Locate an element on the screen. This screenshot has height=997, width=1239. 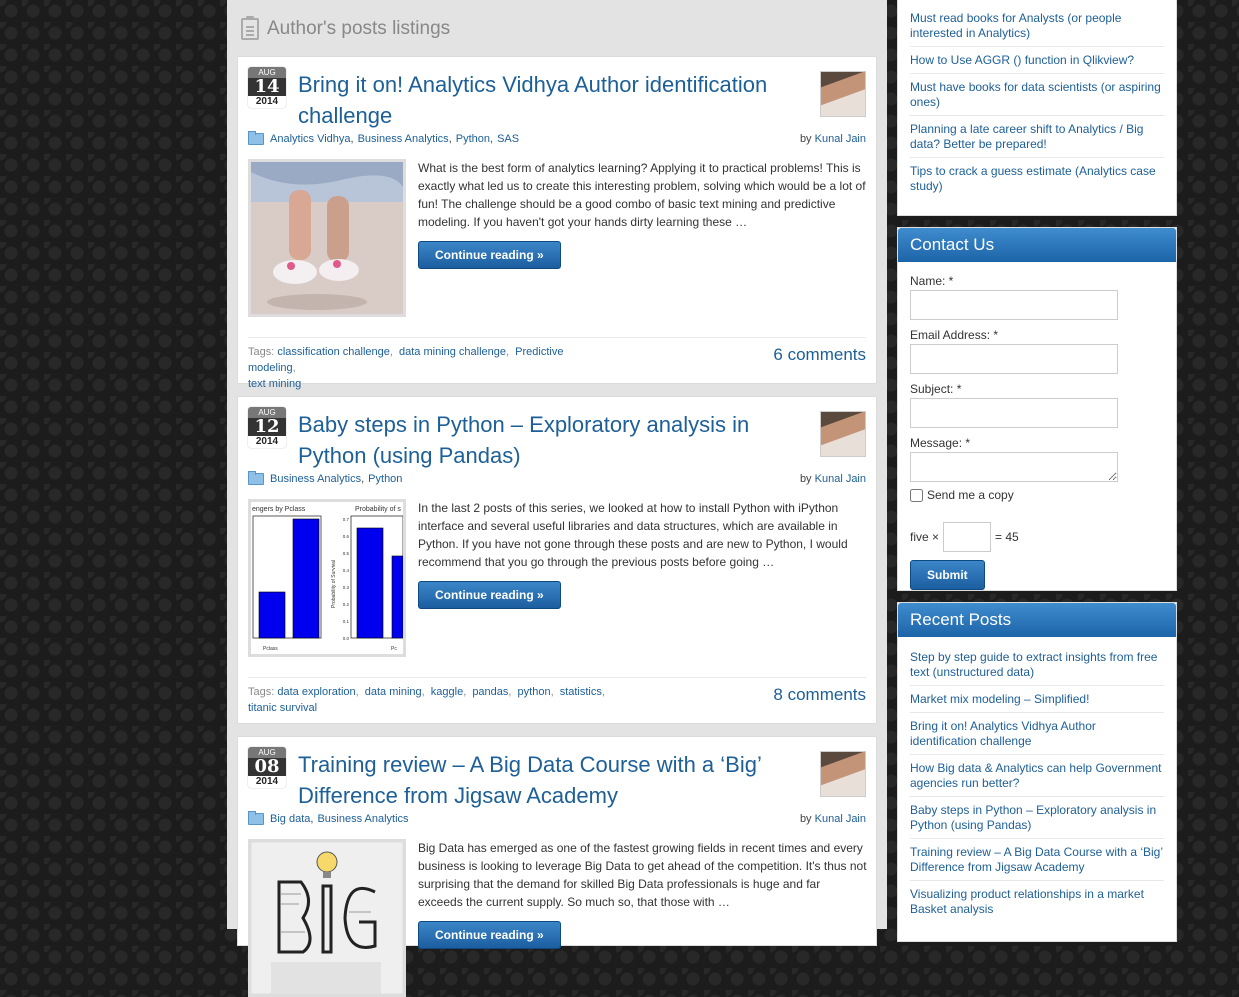
tag-link: statistics is located at coordinates (581, 692).